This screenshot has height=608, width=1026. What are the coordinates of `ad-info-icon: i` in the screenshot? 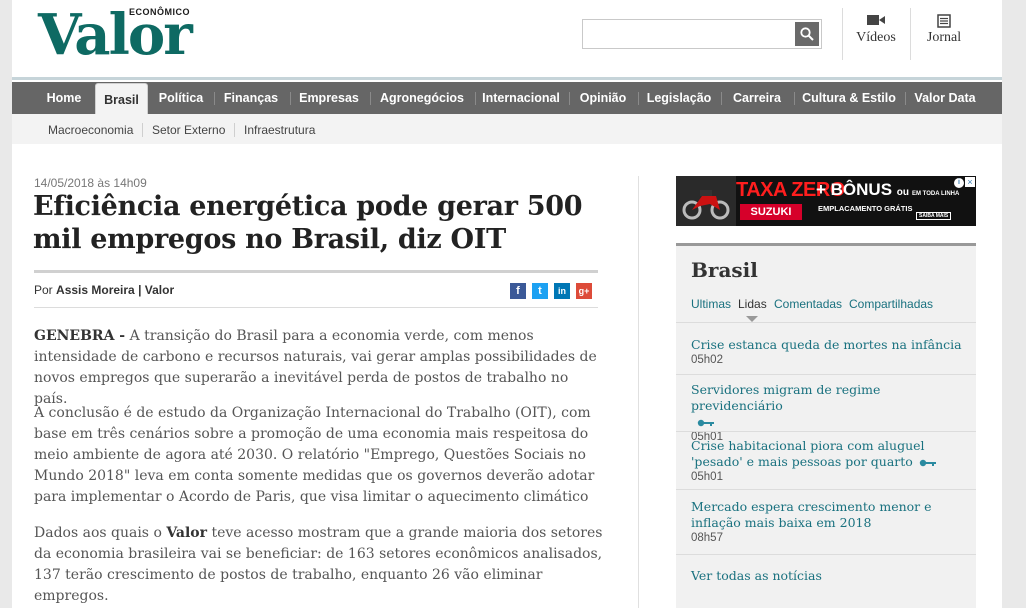 It's located at (959, 183).